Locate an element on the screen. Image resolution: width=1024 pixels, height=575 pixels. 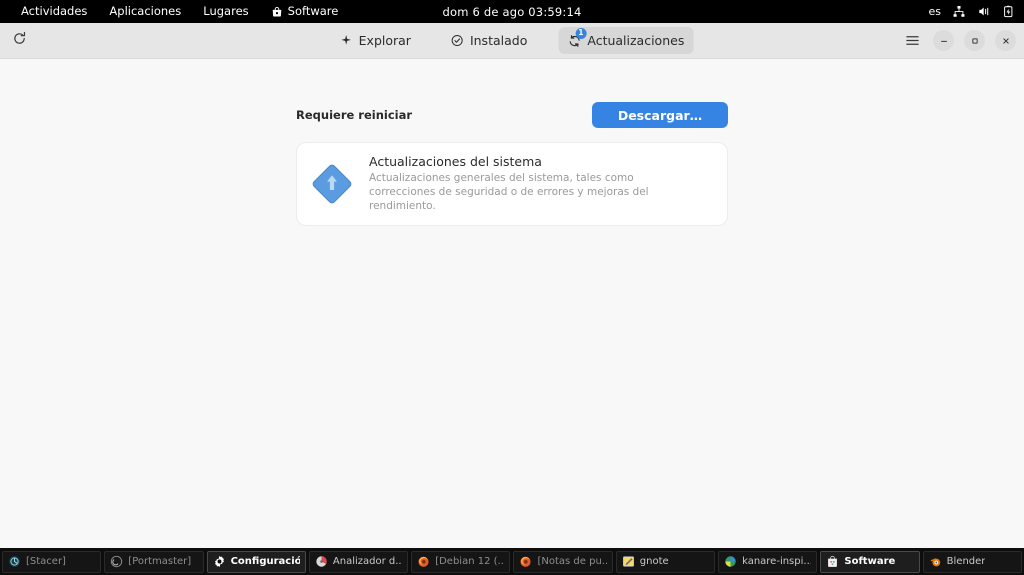
taskbar-item-configuracion: Configuración is located at coordinates (256, 561).